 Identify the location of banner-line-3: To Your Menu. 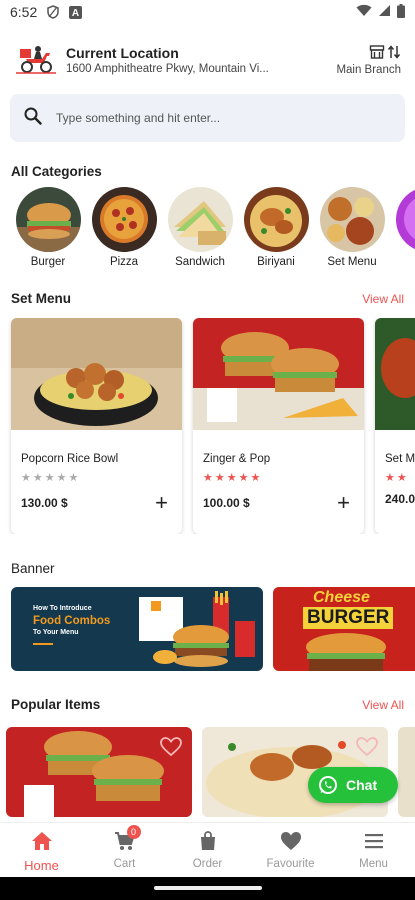
(56, 632).